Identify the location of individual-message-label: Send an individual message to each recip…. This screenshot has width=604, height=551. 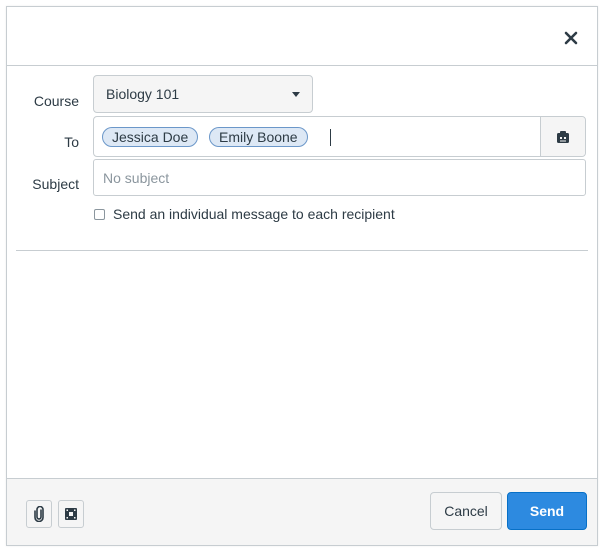
(254, 214).